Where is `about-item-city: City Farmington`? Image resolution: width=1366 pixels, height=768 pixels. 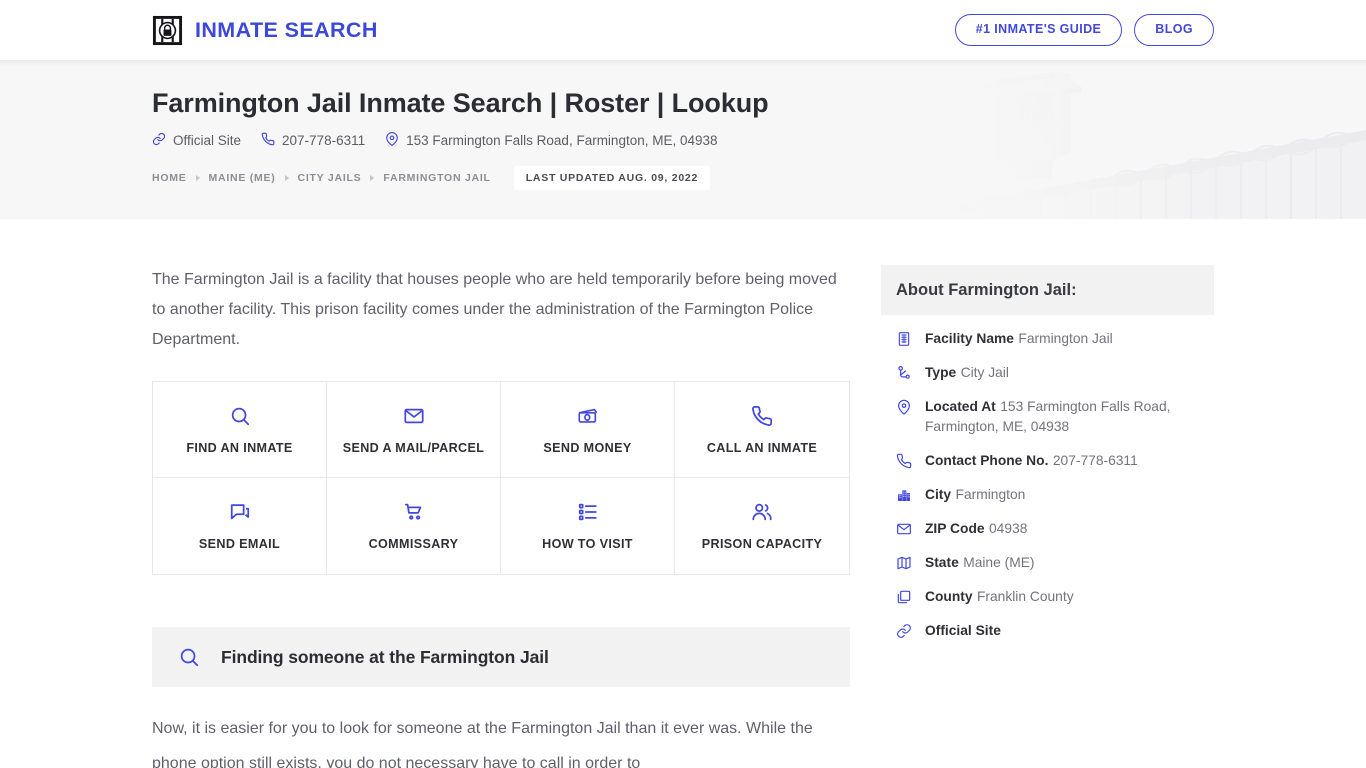
about-item-city: City Farmington is located at coordinates (1047, 495).